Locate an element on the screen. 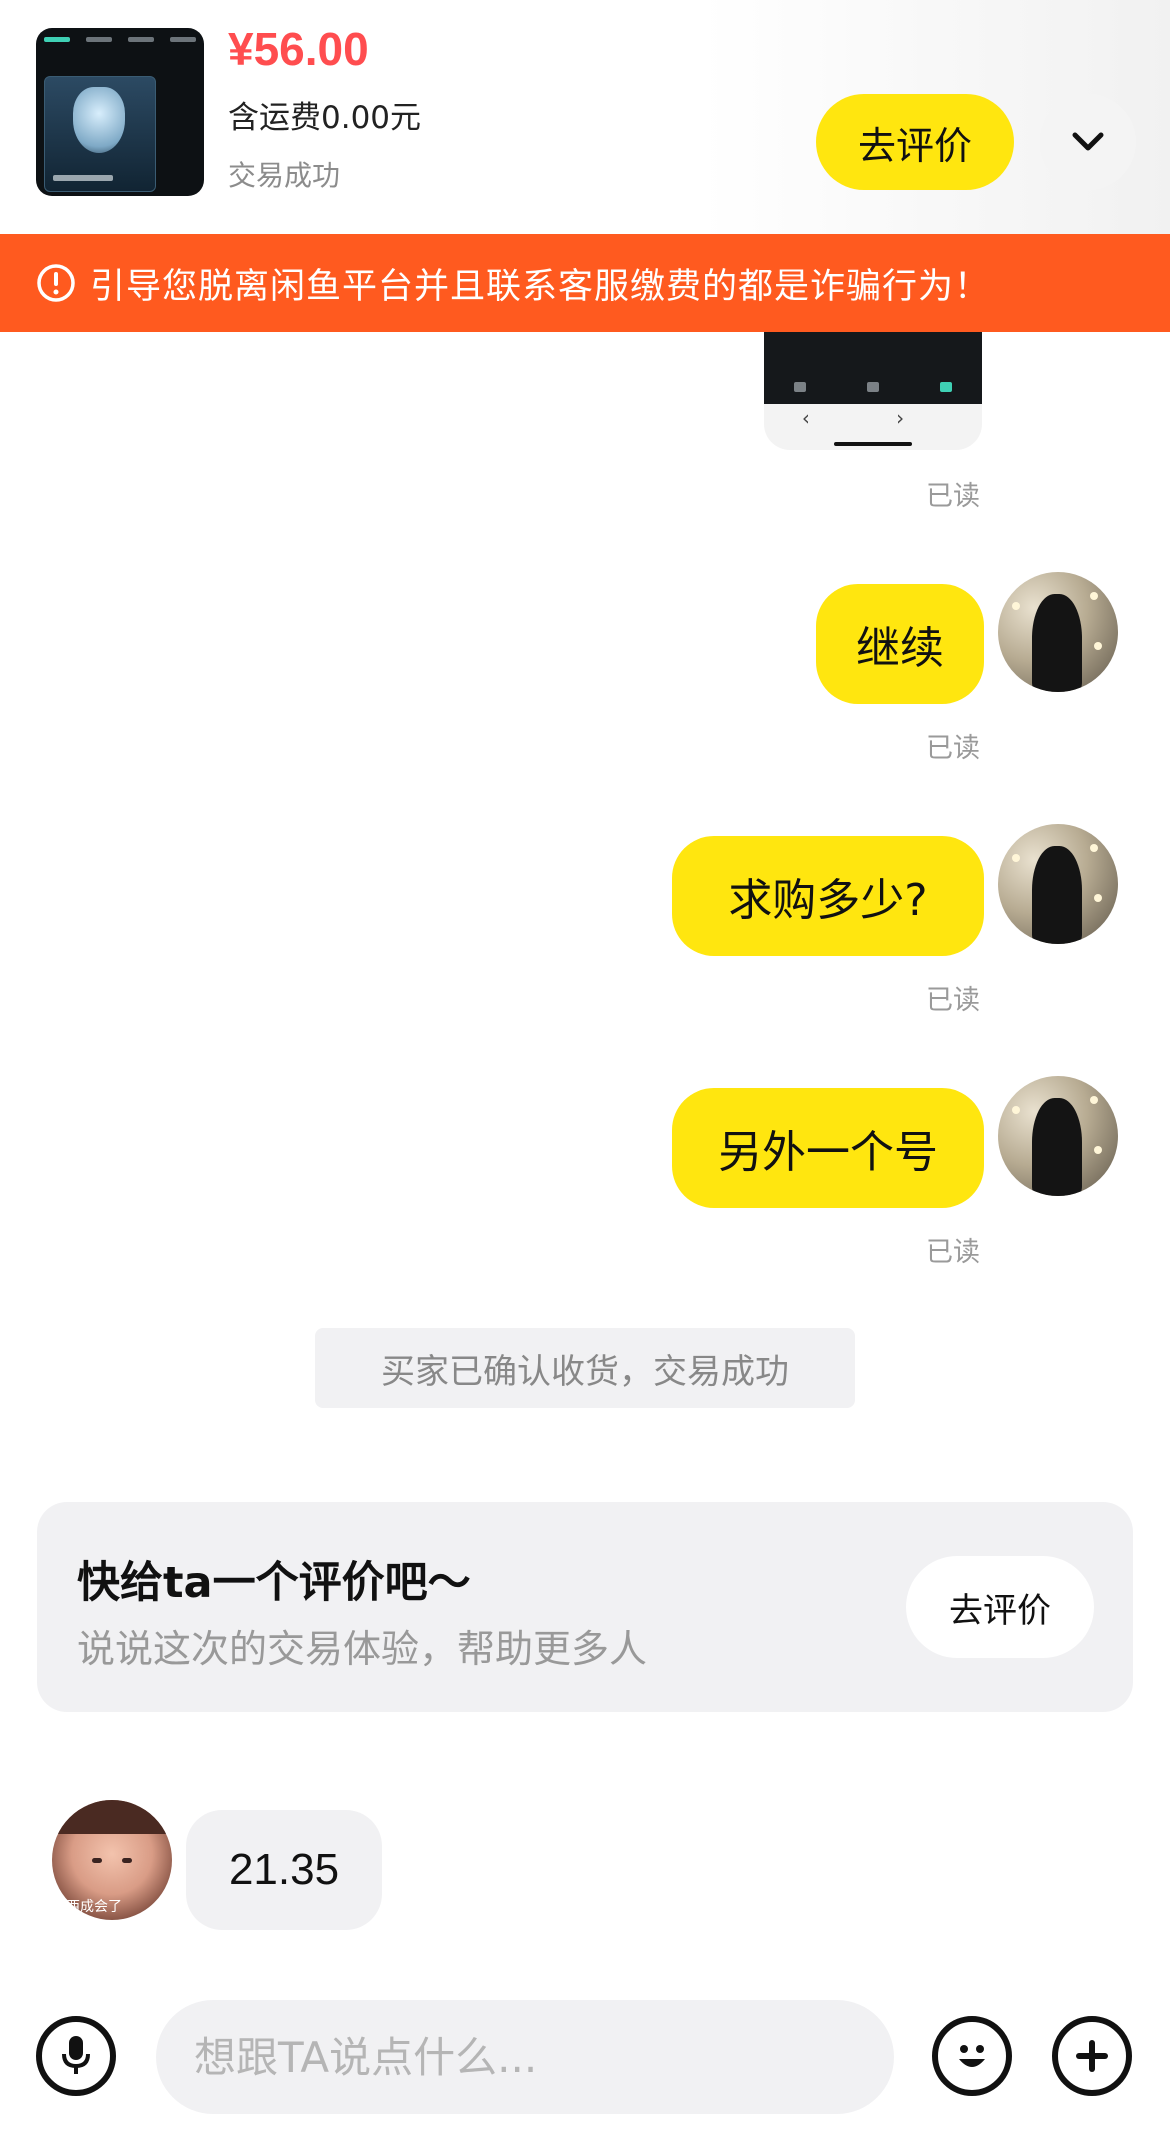 Image resolution: width=1170 pixels, height=2150 pixels. input-bar is located at coordinates (585, 2065).